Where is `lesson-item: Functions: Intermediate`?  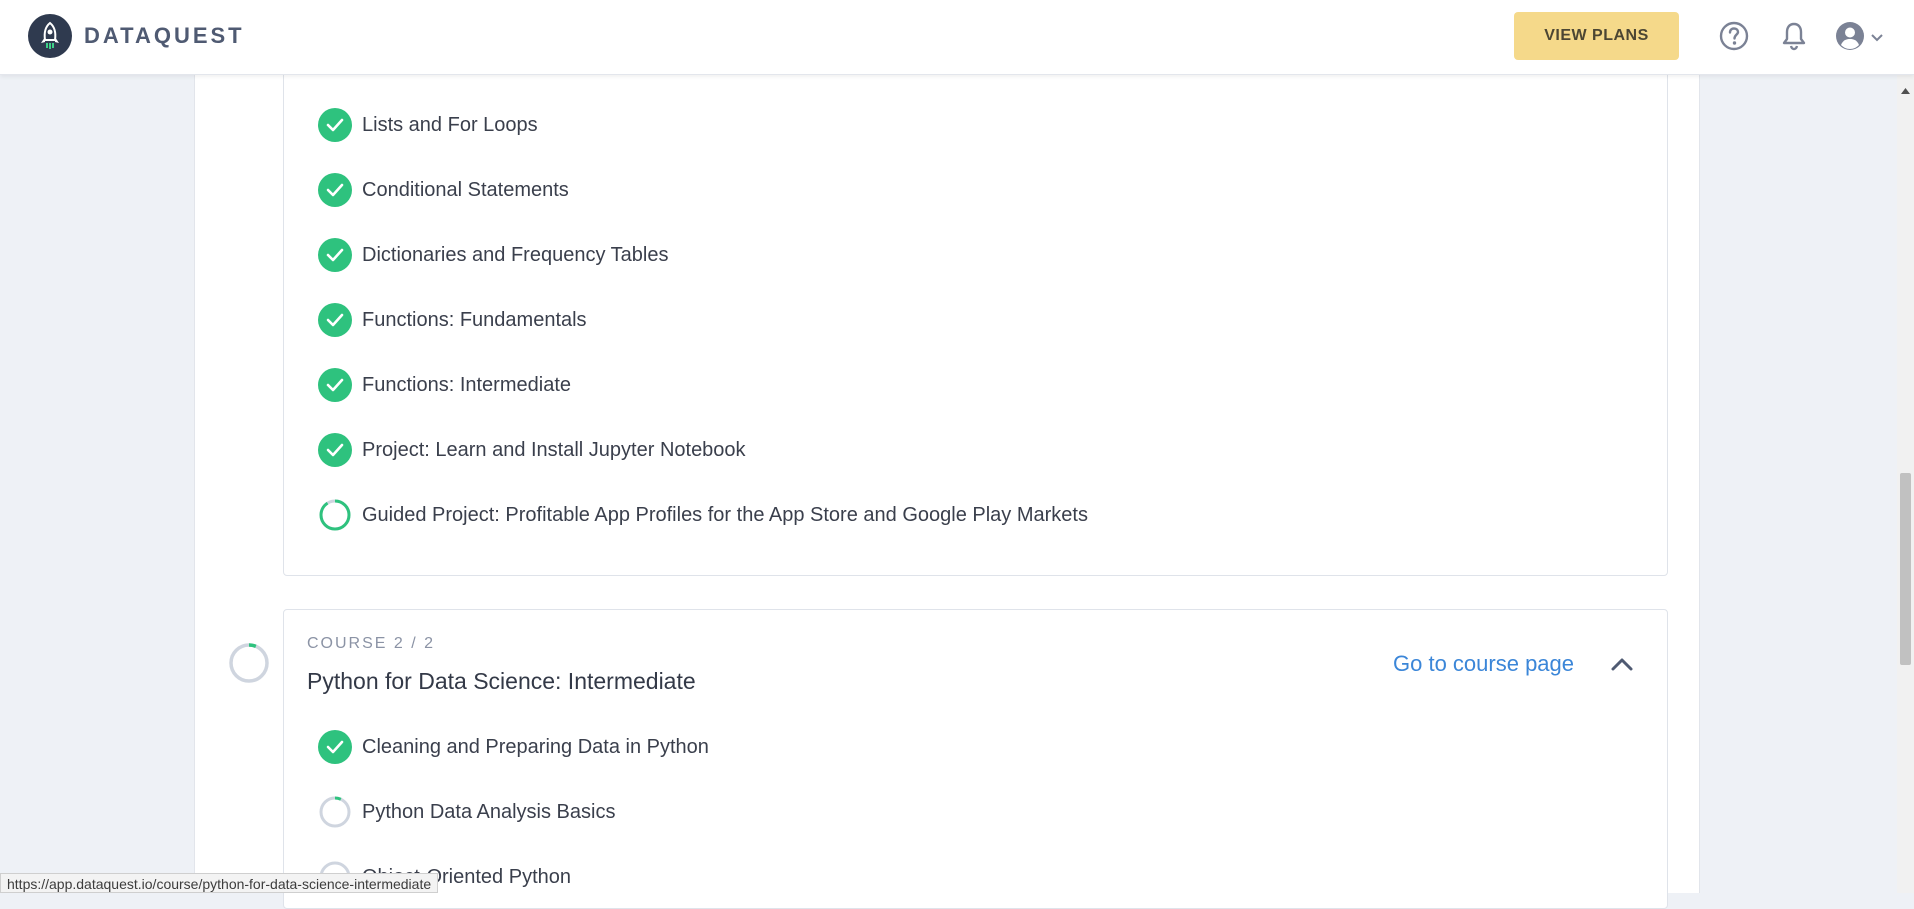 lesson-item: Functions: Intermediate is located at coordinates (444, 385).